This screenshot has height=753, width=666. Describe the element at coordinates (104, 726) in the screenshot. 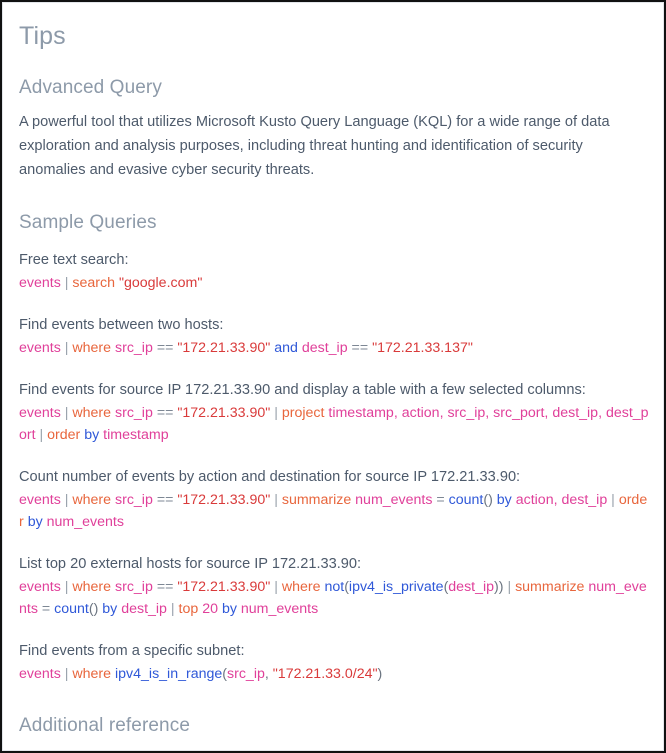

I see `section-heading-additional-reference: Additional reference` at that location.